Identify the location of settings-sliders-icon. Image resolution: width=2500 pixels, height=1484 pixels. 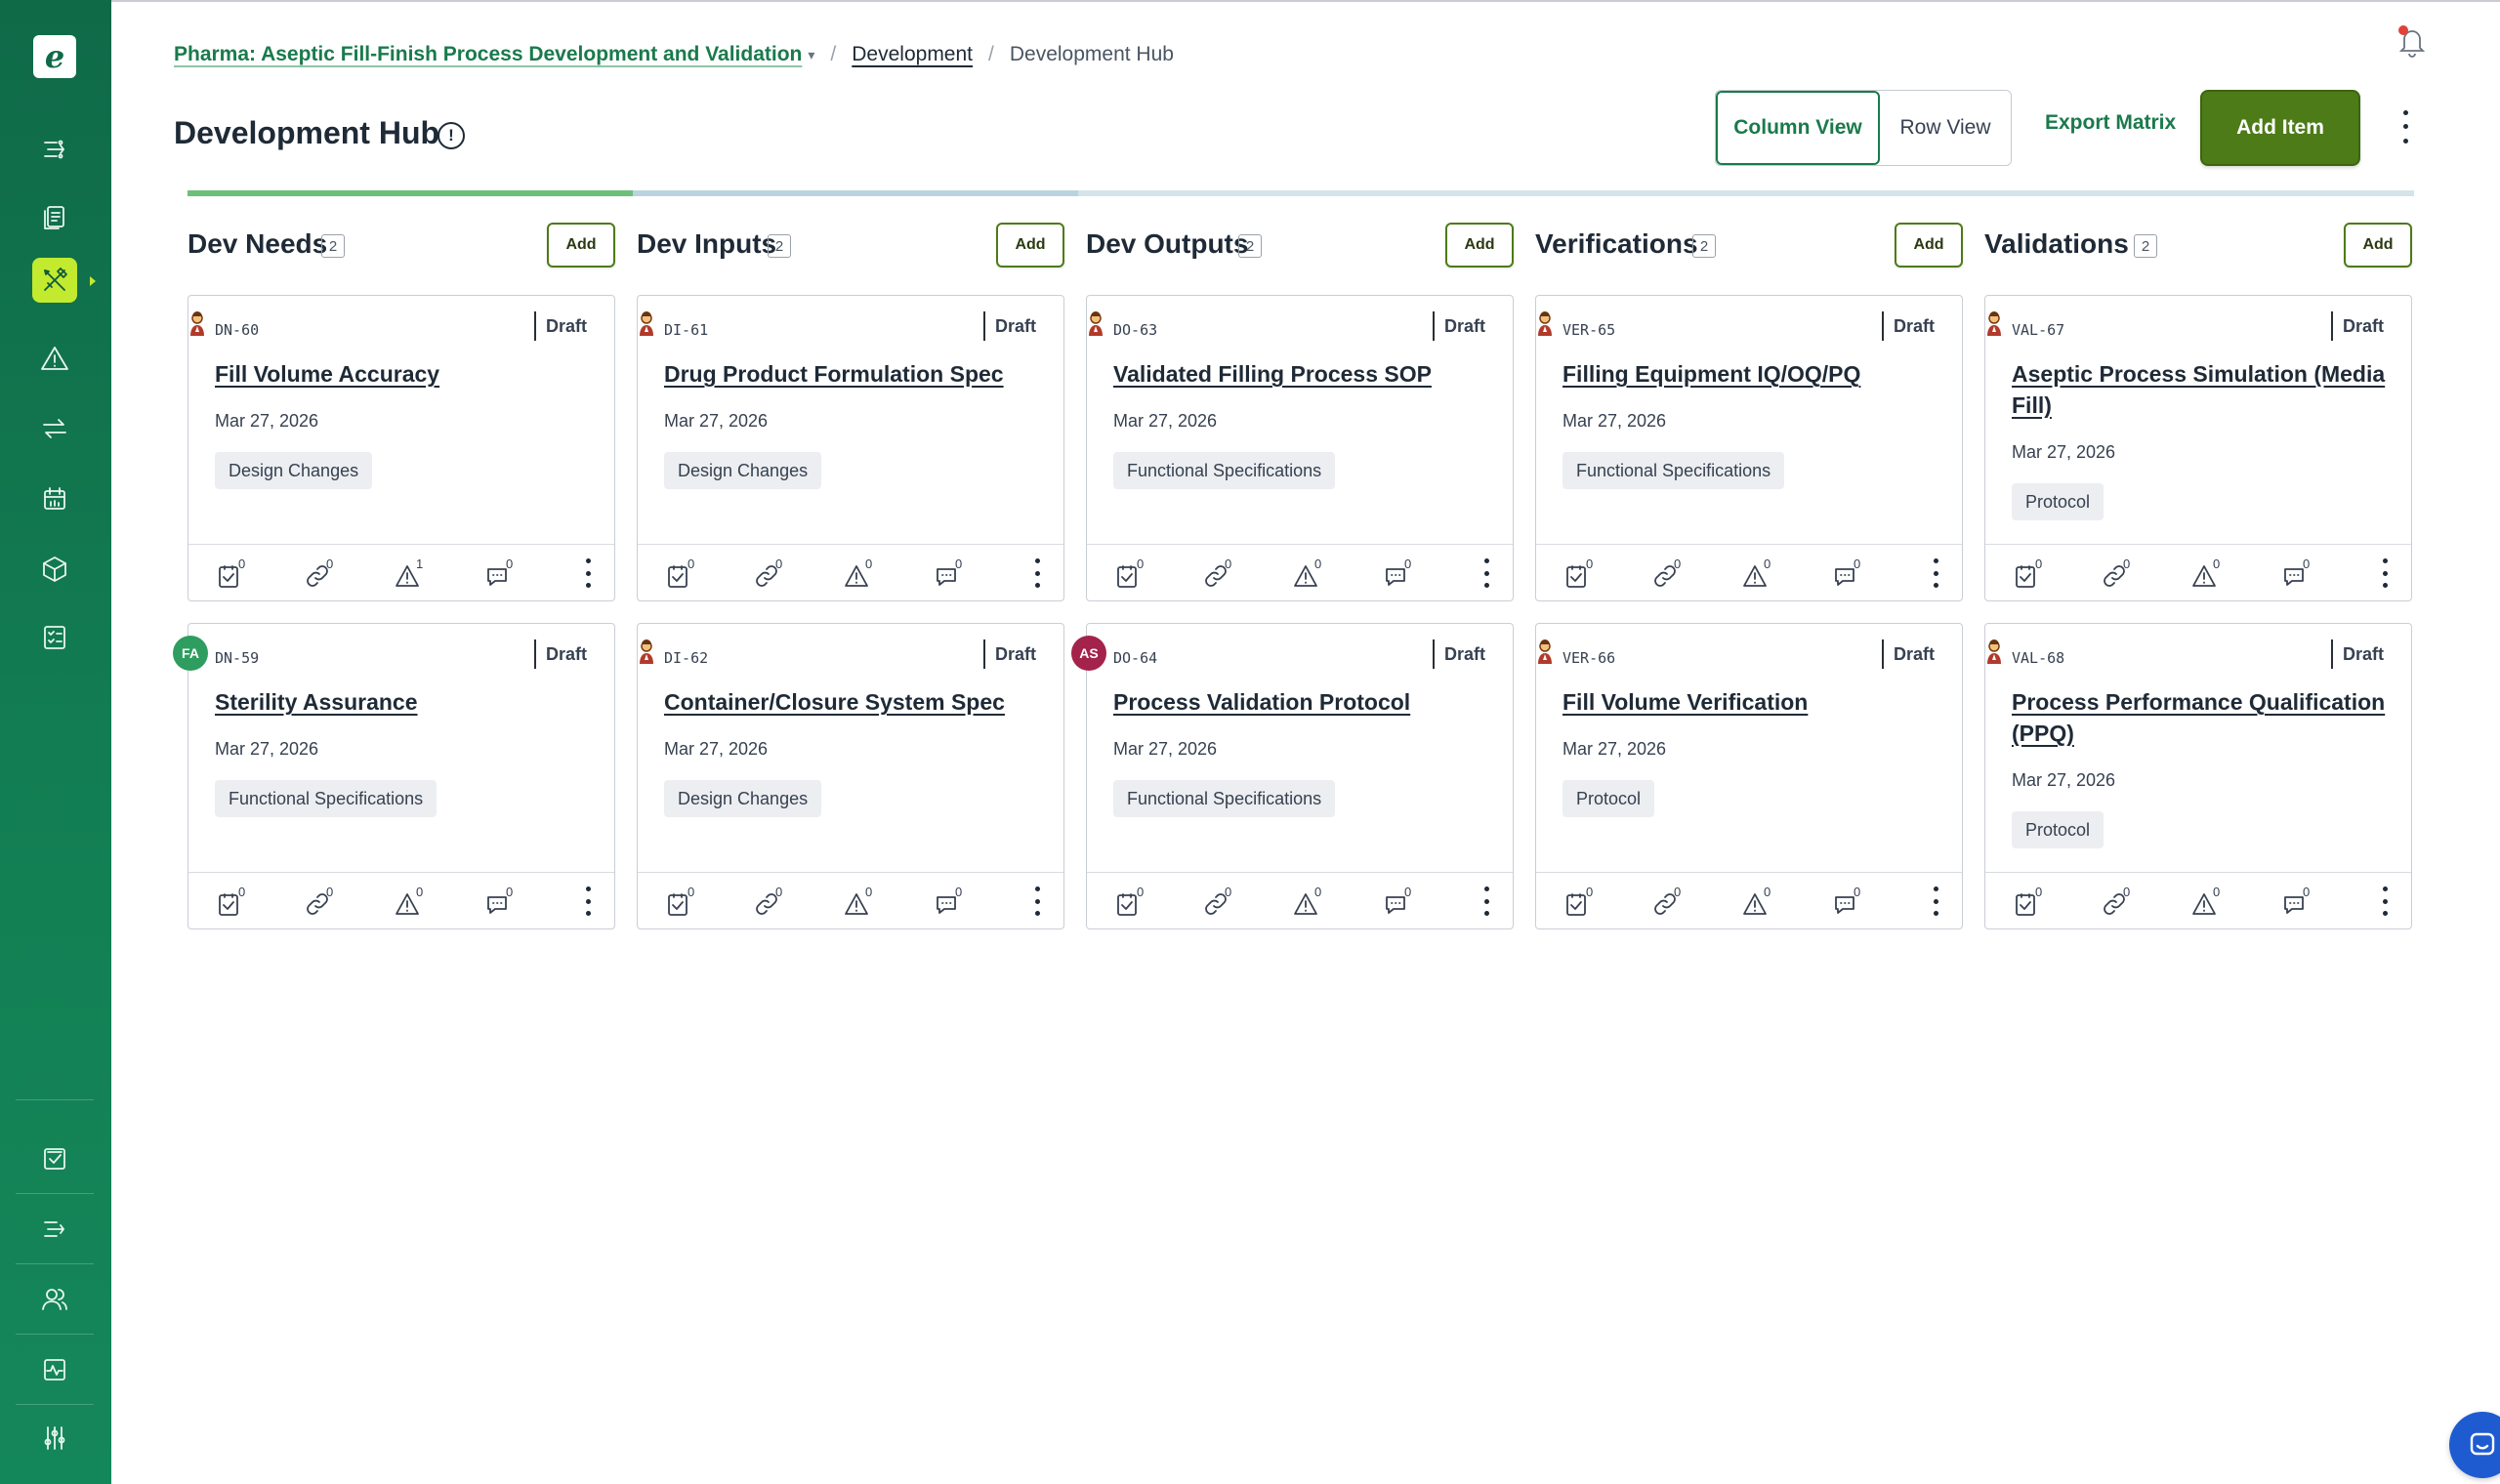
(54, 1438).